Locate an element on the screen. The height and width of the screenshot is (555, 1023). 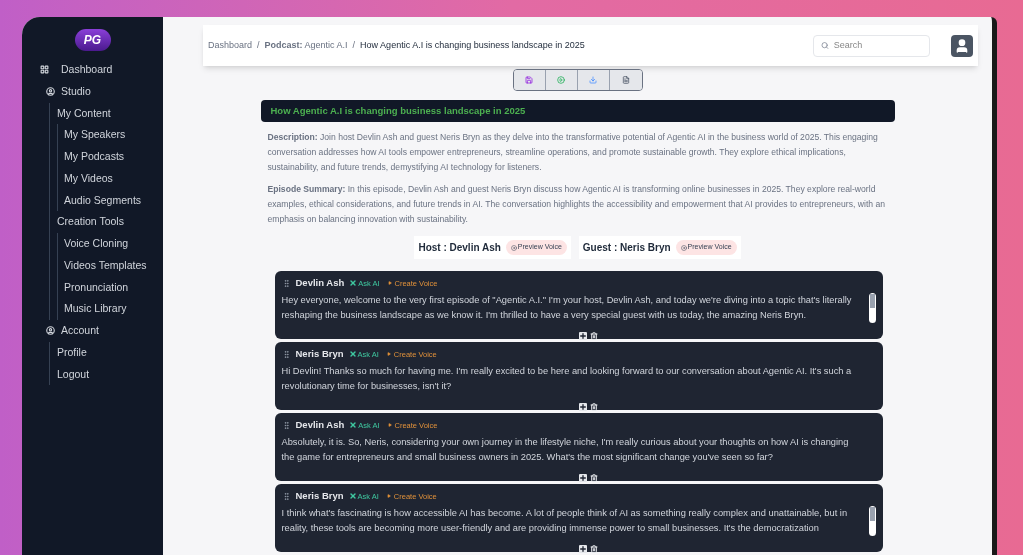
sidebar-item: My Videos is located at coordinates (111, 178).